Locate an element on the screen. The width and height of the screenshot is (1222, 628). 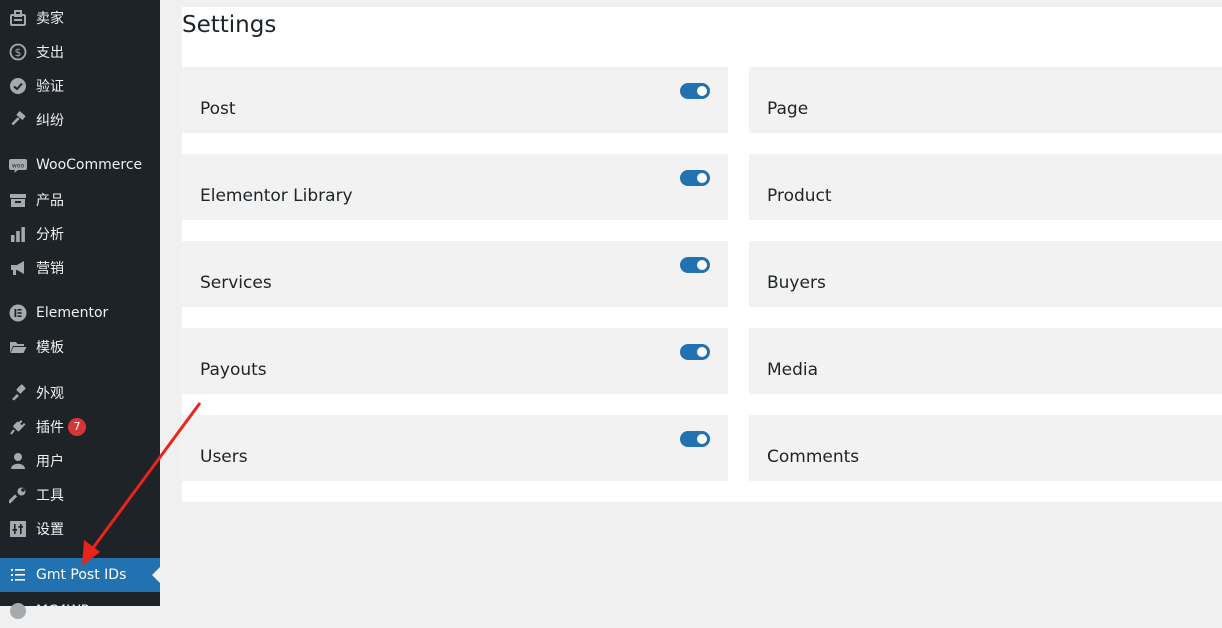
user-icon is located at coordinates (18, 461).